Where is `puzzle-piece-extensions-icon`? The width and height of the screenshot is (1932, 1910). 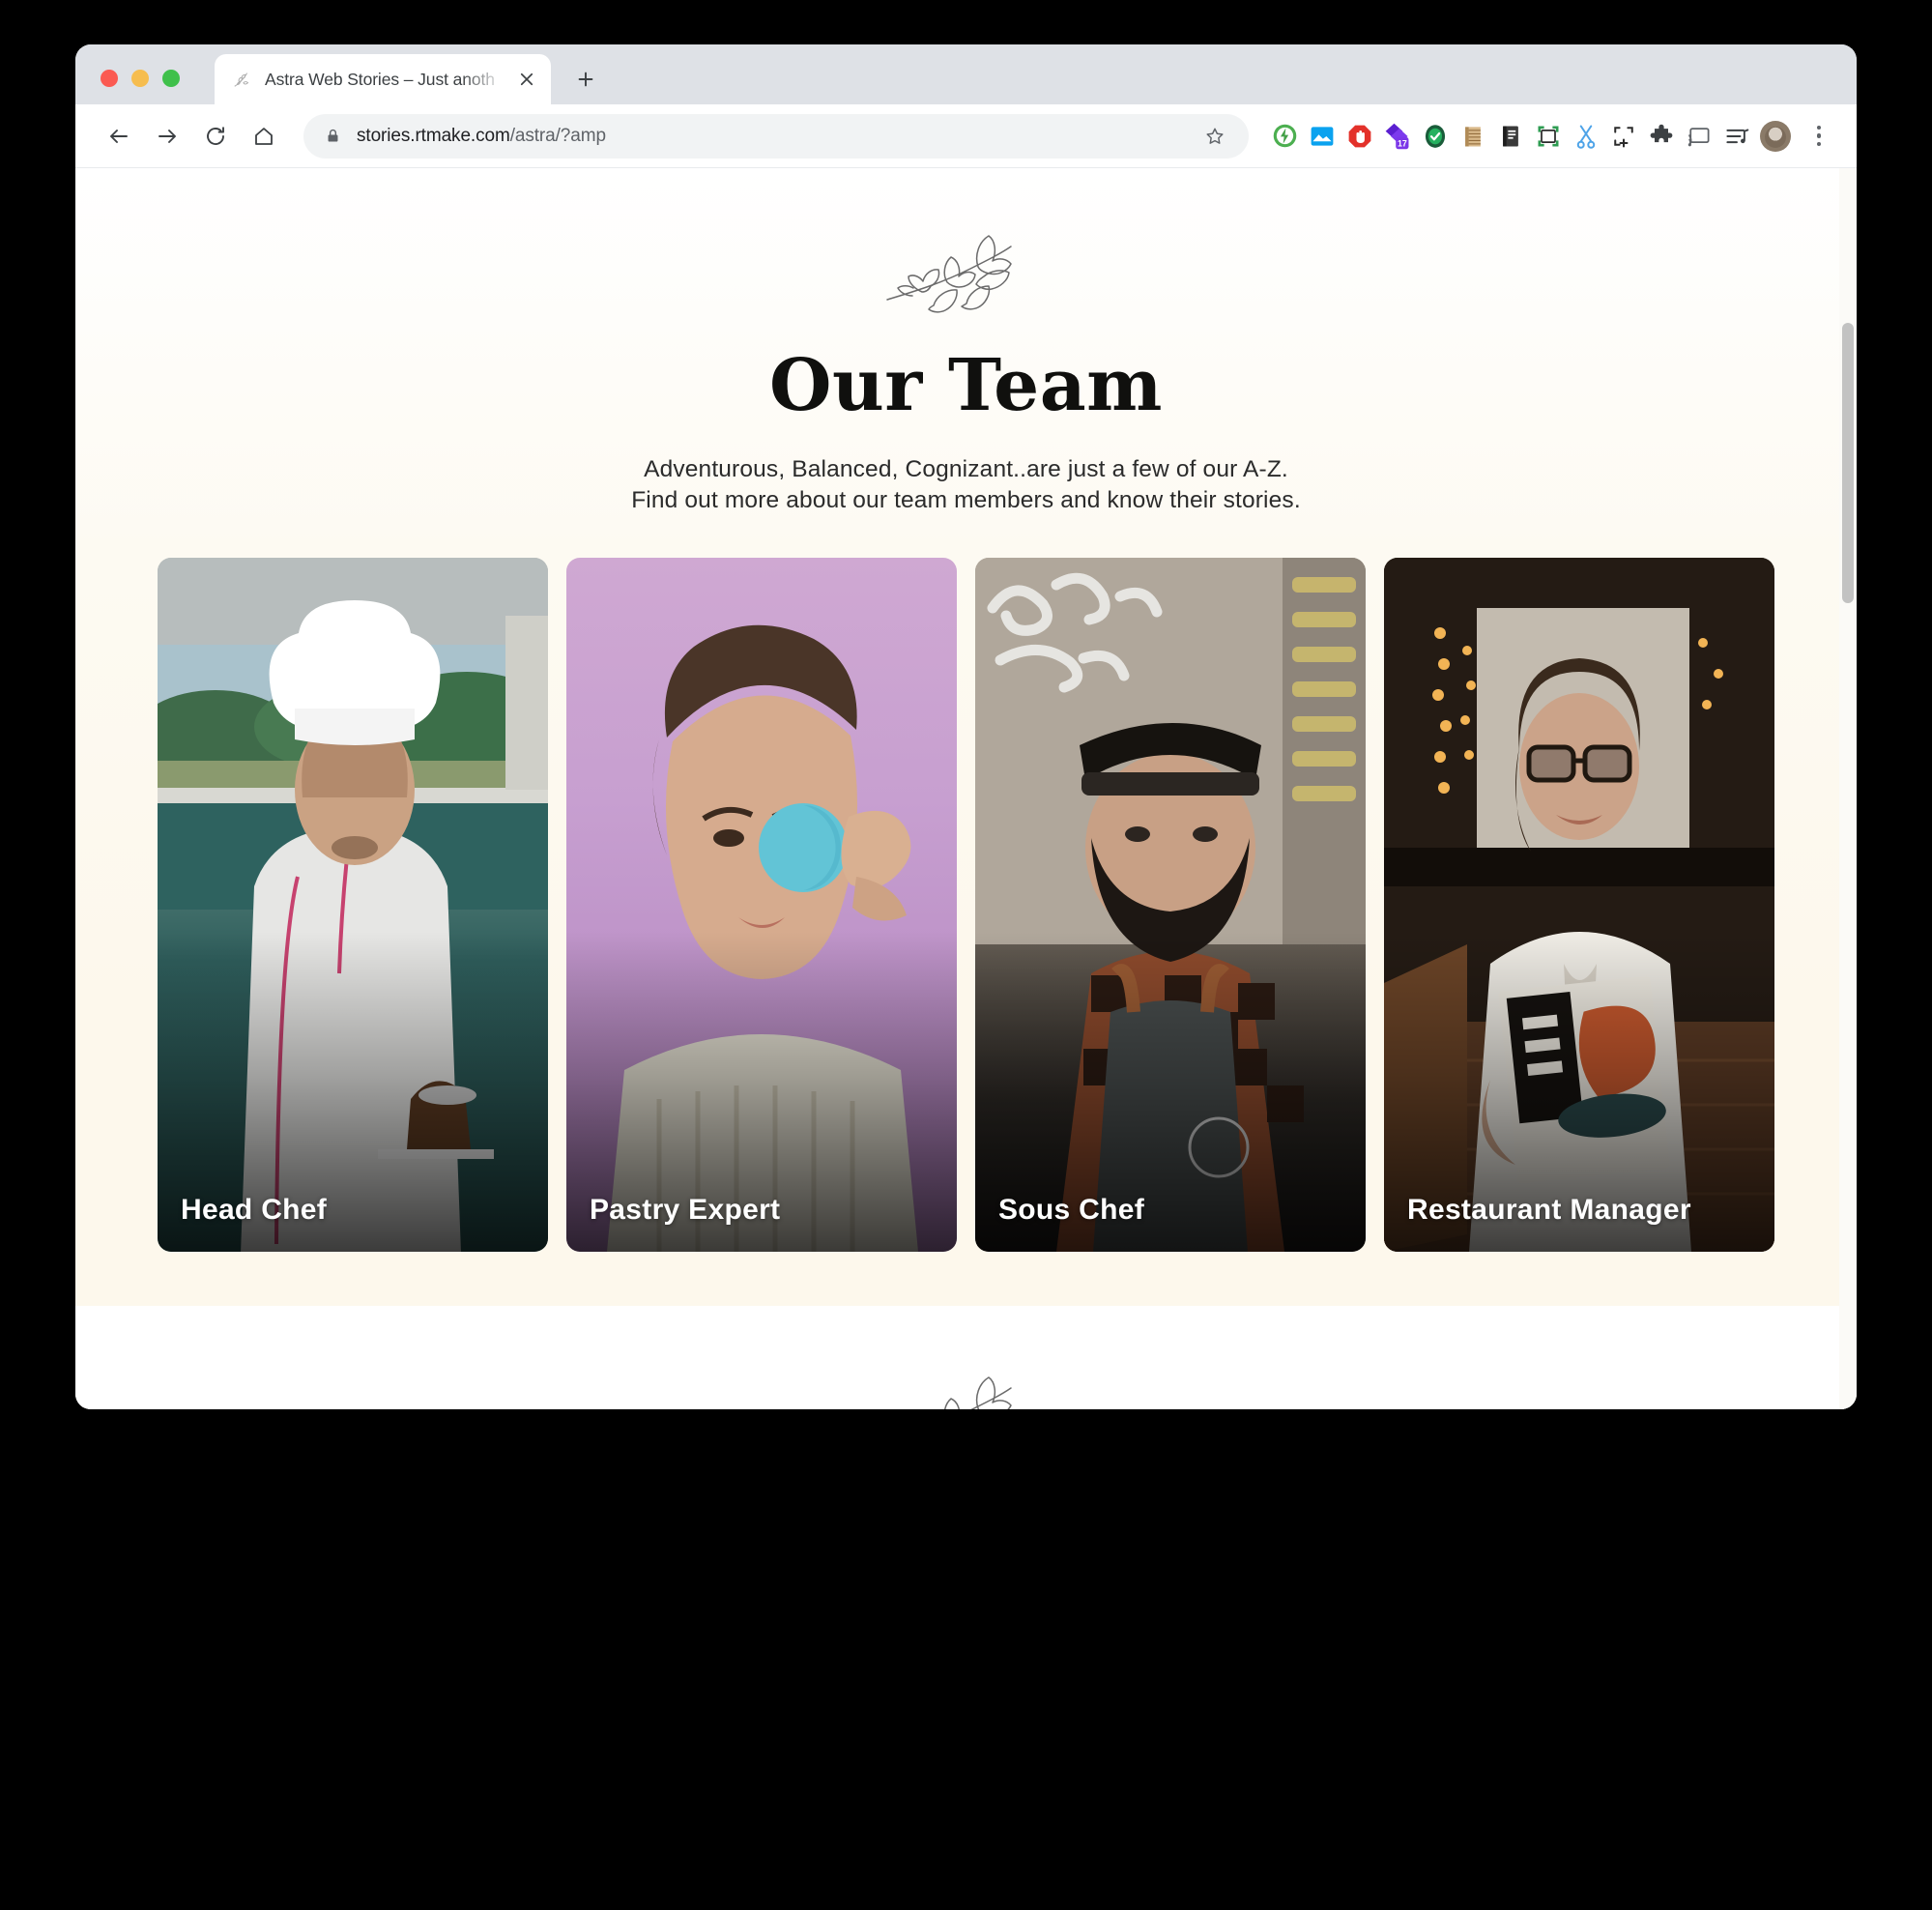
puzzle-piece-extensions-icon is located at coordinates (1661, 136).